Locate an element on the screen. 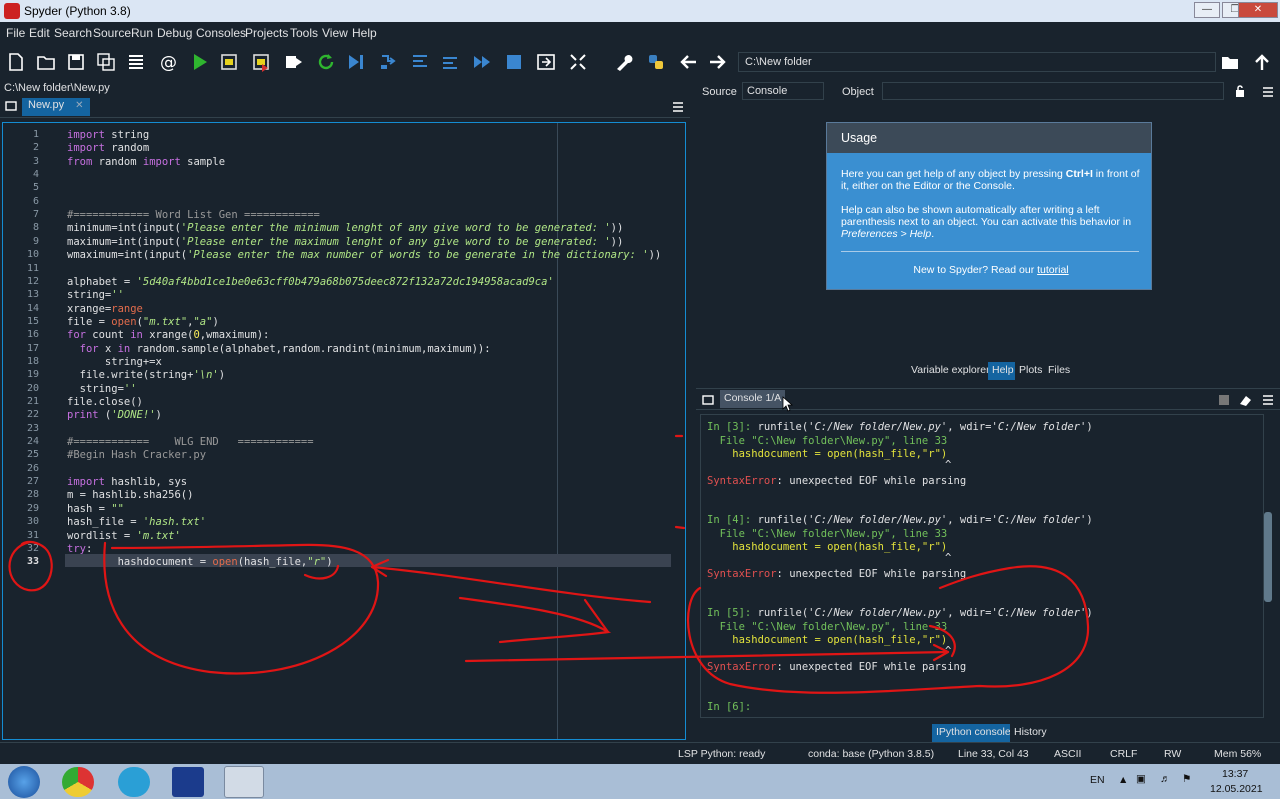  mouse-cursor-icon is located at coordinates (788, 404).